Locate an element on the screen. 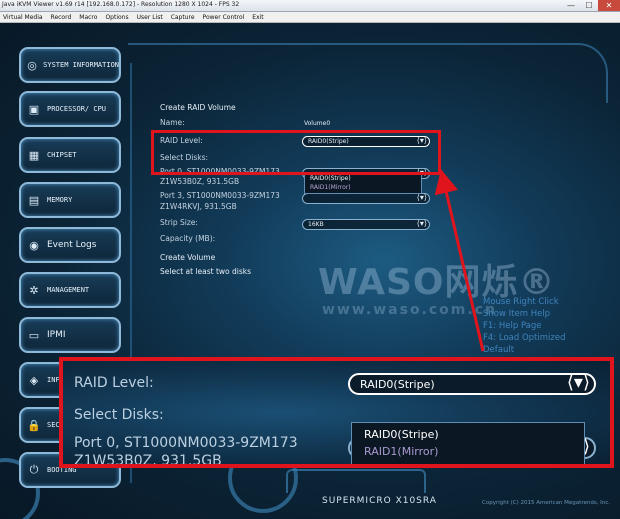  zoom-disk0-name: Port 0, ST1000NM0033-9ZM173 is located at coordinates (186, 443).